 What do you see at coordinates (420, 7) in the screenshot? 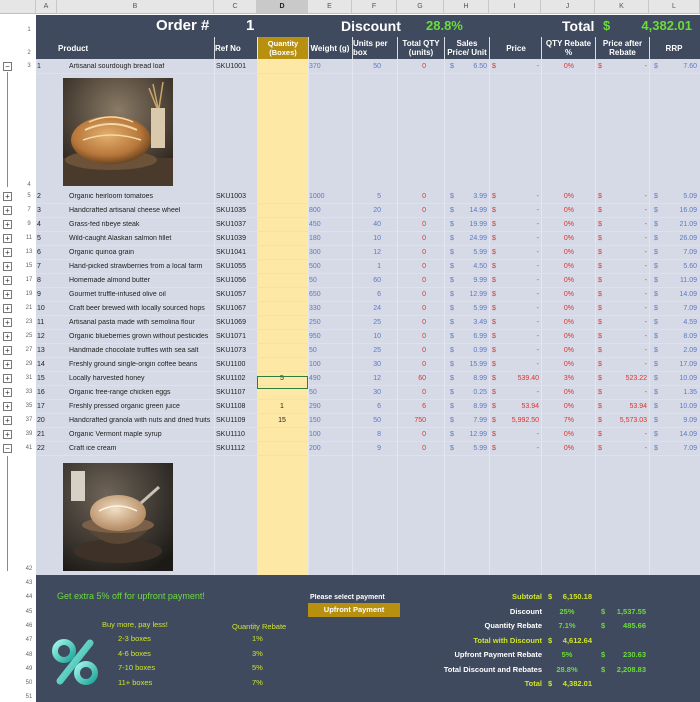
I see `column-header-g: G` at bounding box center [420, 7].